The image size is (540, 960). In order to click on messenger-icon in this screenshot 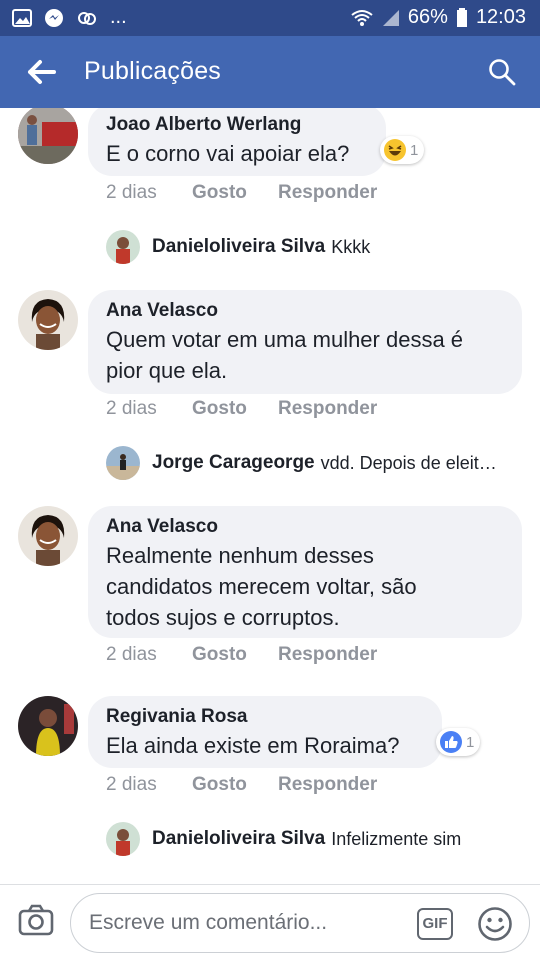, I will do `click(54, 17)`.